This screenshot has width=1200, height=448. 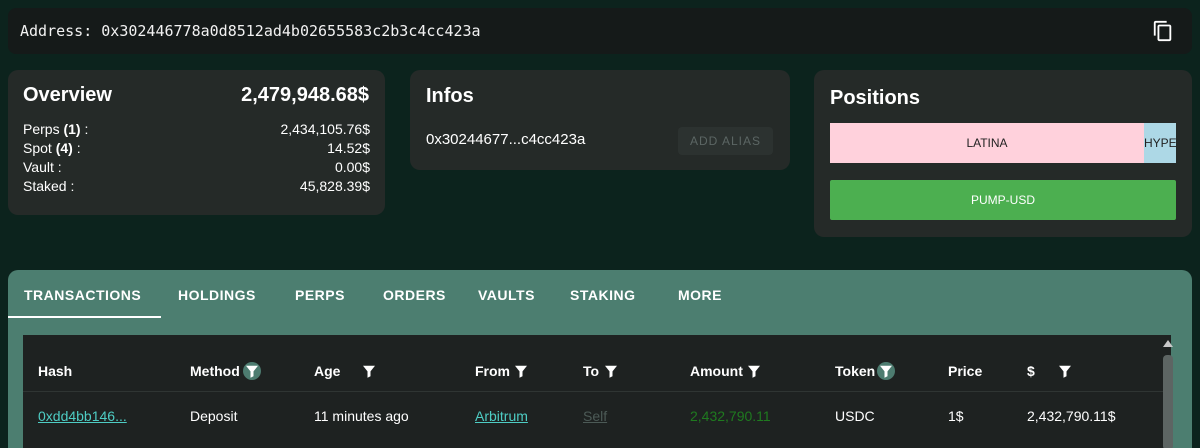 I want to click on usd-filter-icon, so click(x=1065, y=371).